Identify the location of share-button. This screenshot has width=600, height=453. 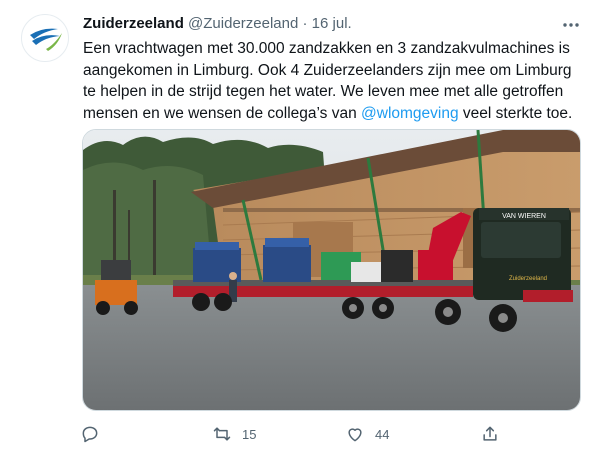
(495, 434).